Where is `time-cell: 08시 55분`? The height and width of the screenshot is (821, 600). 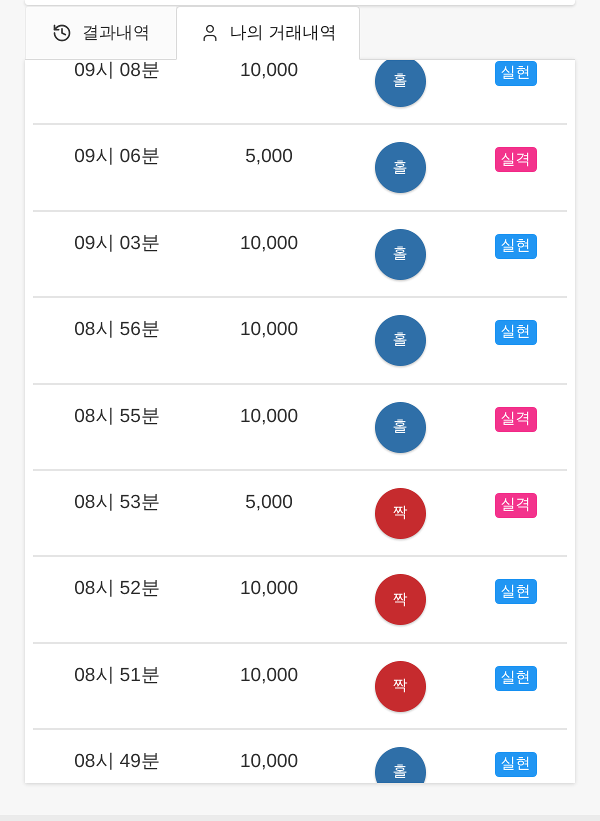 time-cell: 08시 55분 is located at coordinates (117, 416).